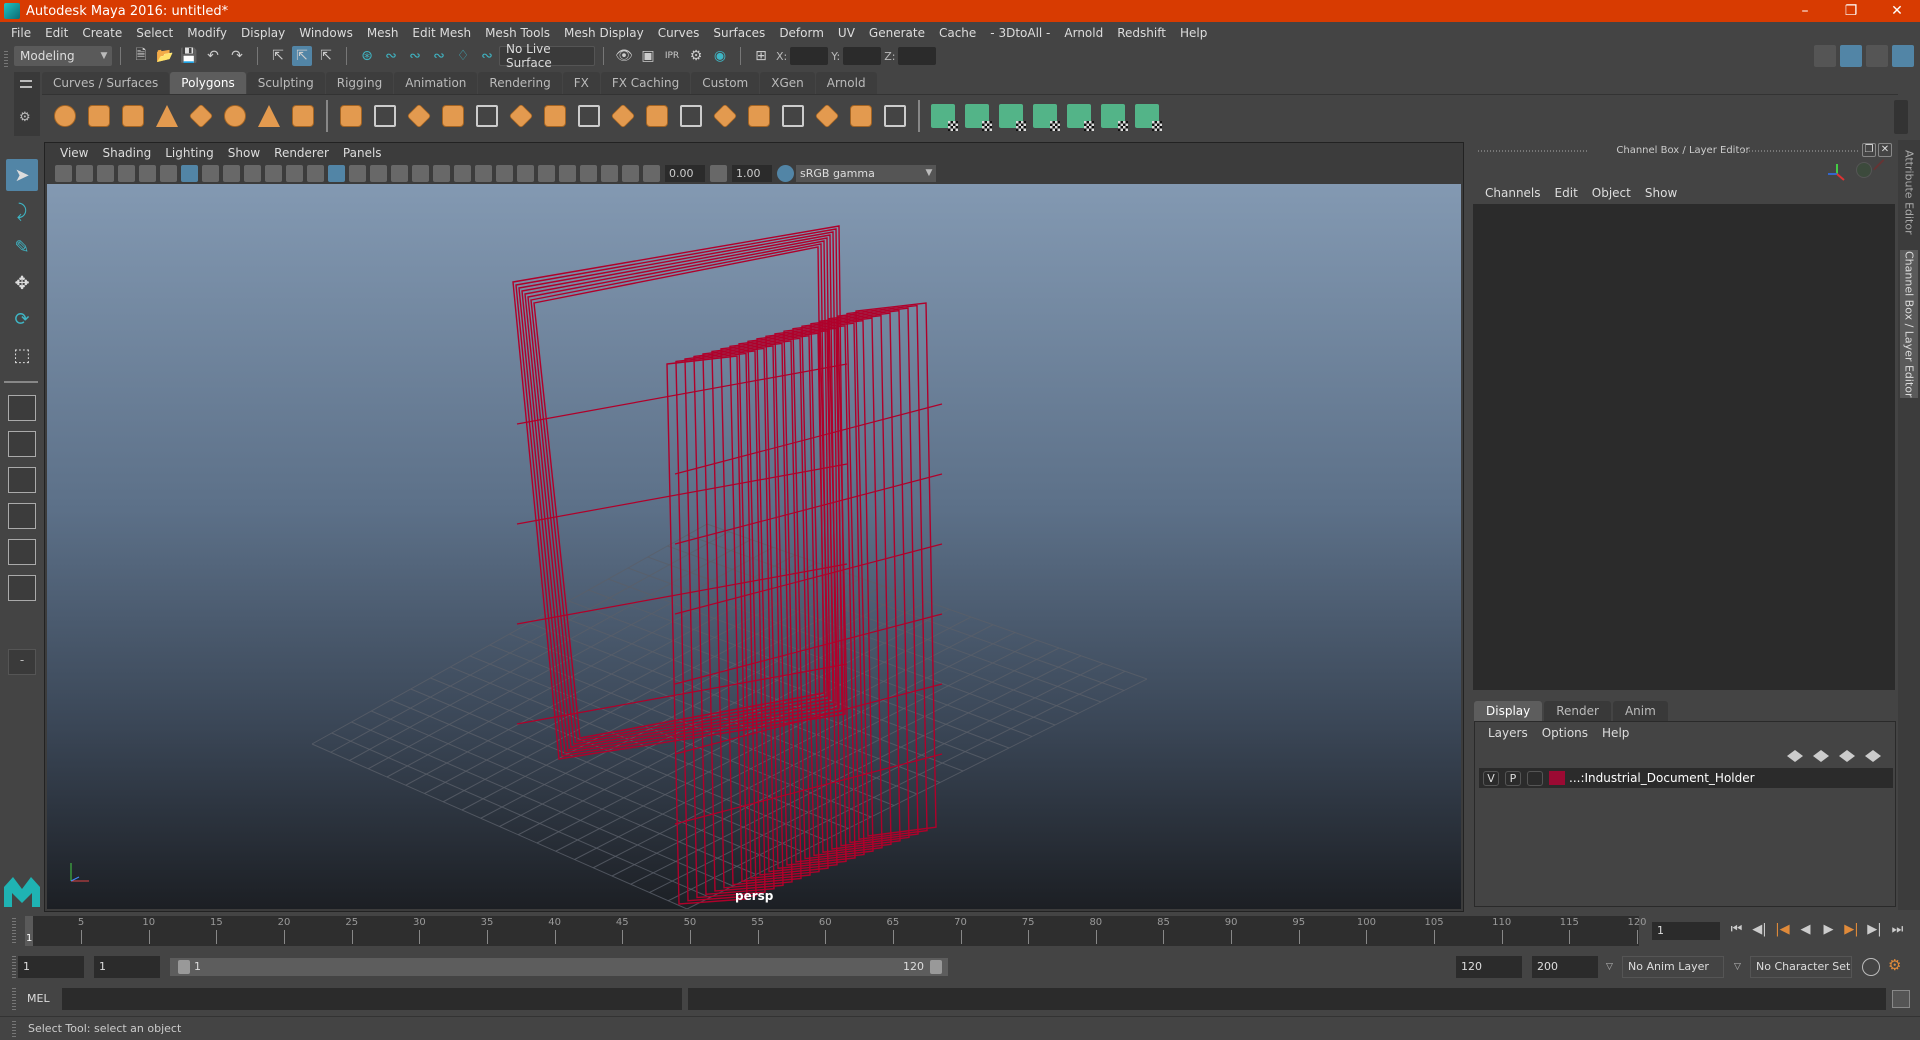  I want to click on field-chart-icon, so click(273, 173).